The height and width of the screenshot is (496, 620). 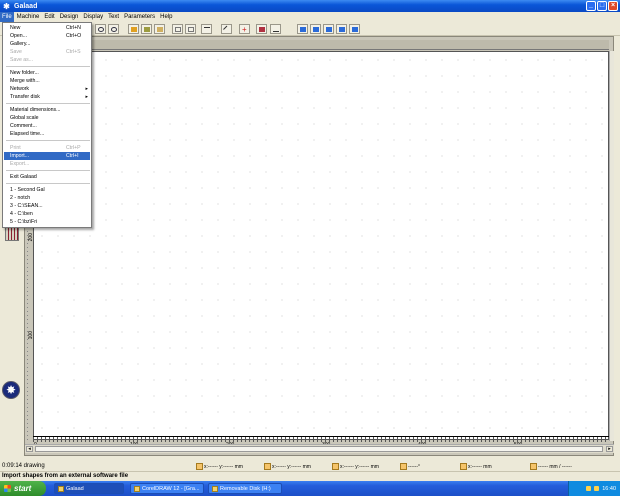 I want to click on menu-edit: Edit, so click(x=49, y=17).